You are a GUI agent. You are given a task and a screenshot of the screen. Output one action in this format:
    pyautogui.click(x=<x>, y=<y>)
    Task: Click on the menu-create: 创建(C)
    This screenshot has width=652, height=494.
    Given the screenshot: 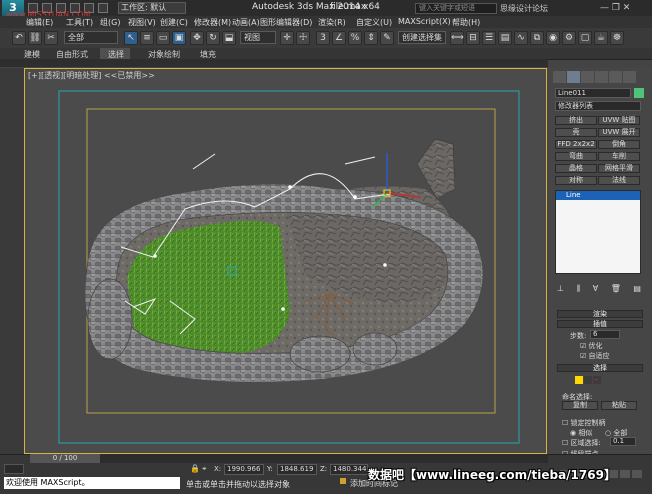 What is the action you would take?
    pyautogui.click(x=174, y=22)
    